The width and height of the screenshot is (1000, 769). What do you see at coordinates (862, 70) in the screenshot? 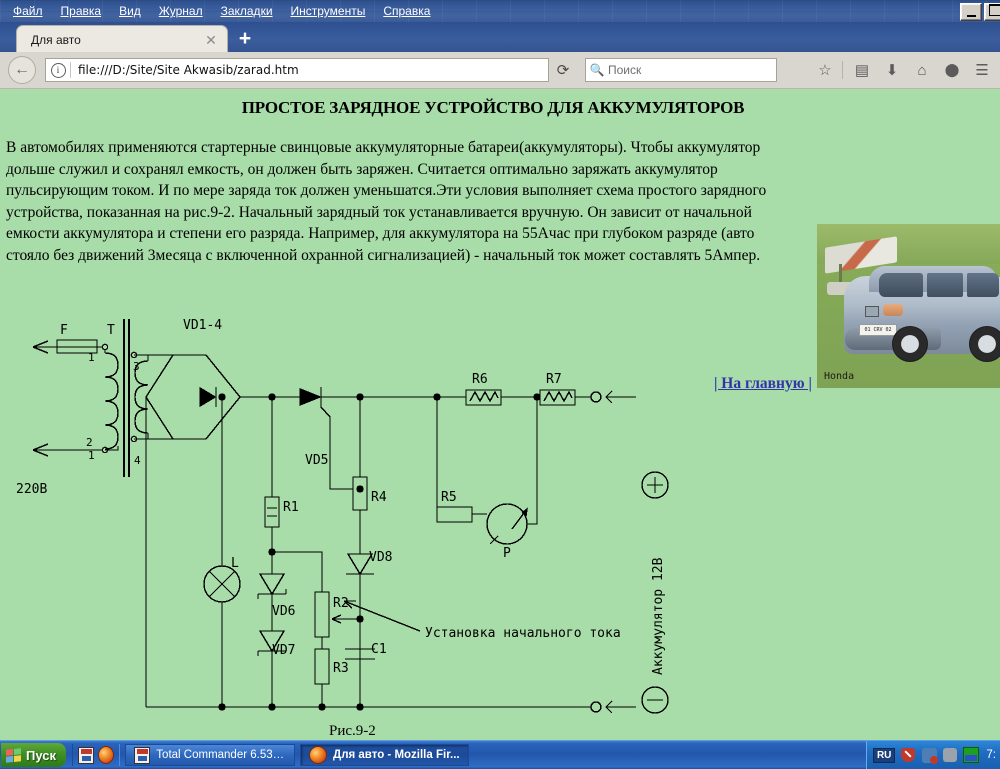
I see `reader-library-icon: ▤` at bounding box center [862, 70].